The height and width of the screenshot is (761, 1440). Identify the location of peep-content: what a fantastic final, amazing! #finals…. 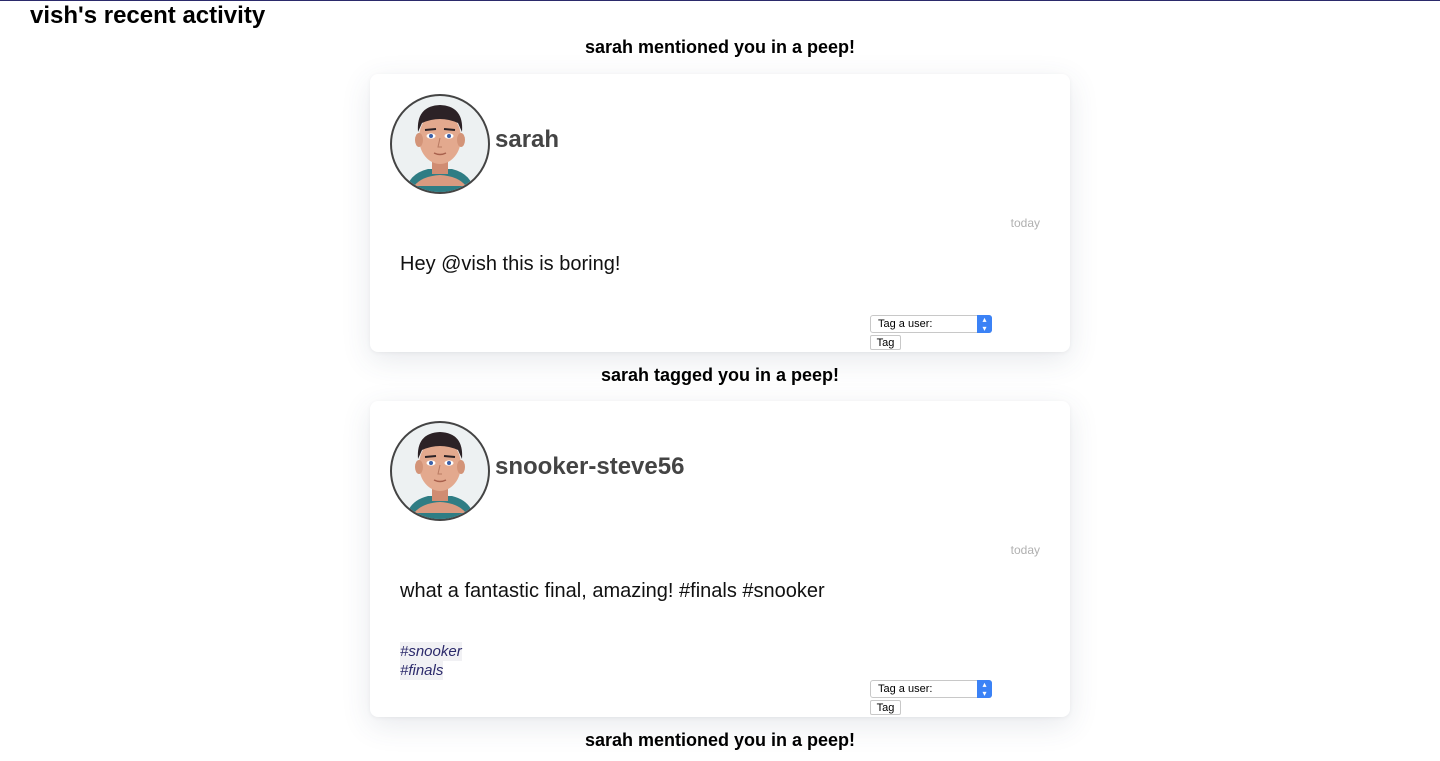
(612, 591).